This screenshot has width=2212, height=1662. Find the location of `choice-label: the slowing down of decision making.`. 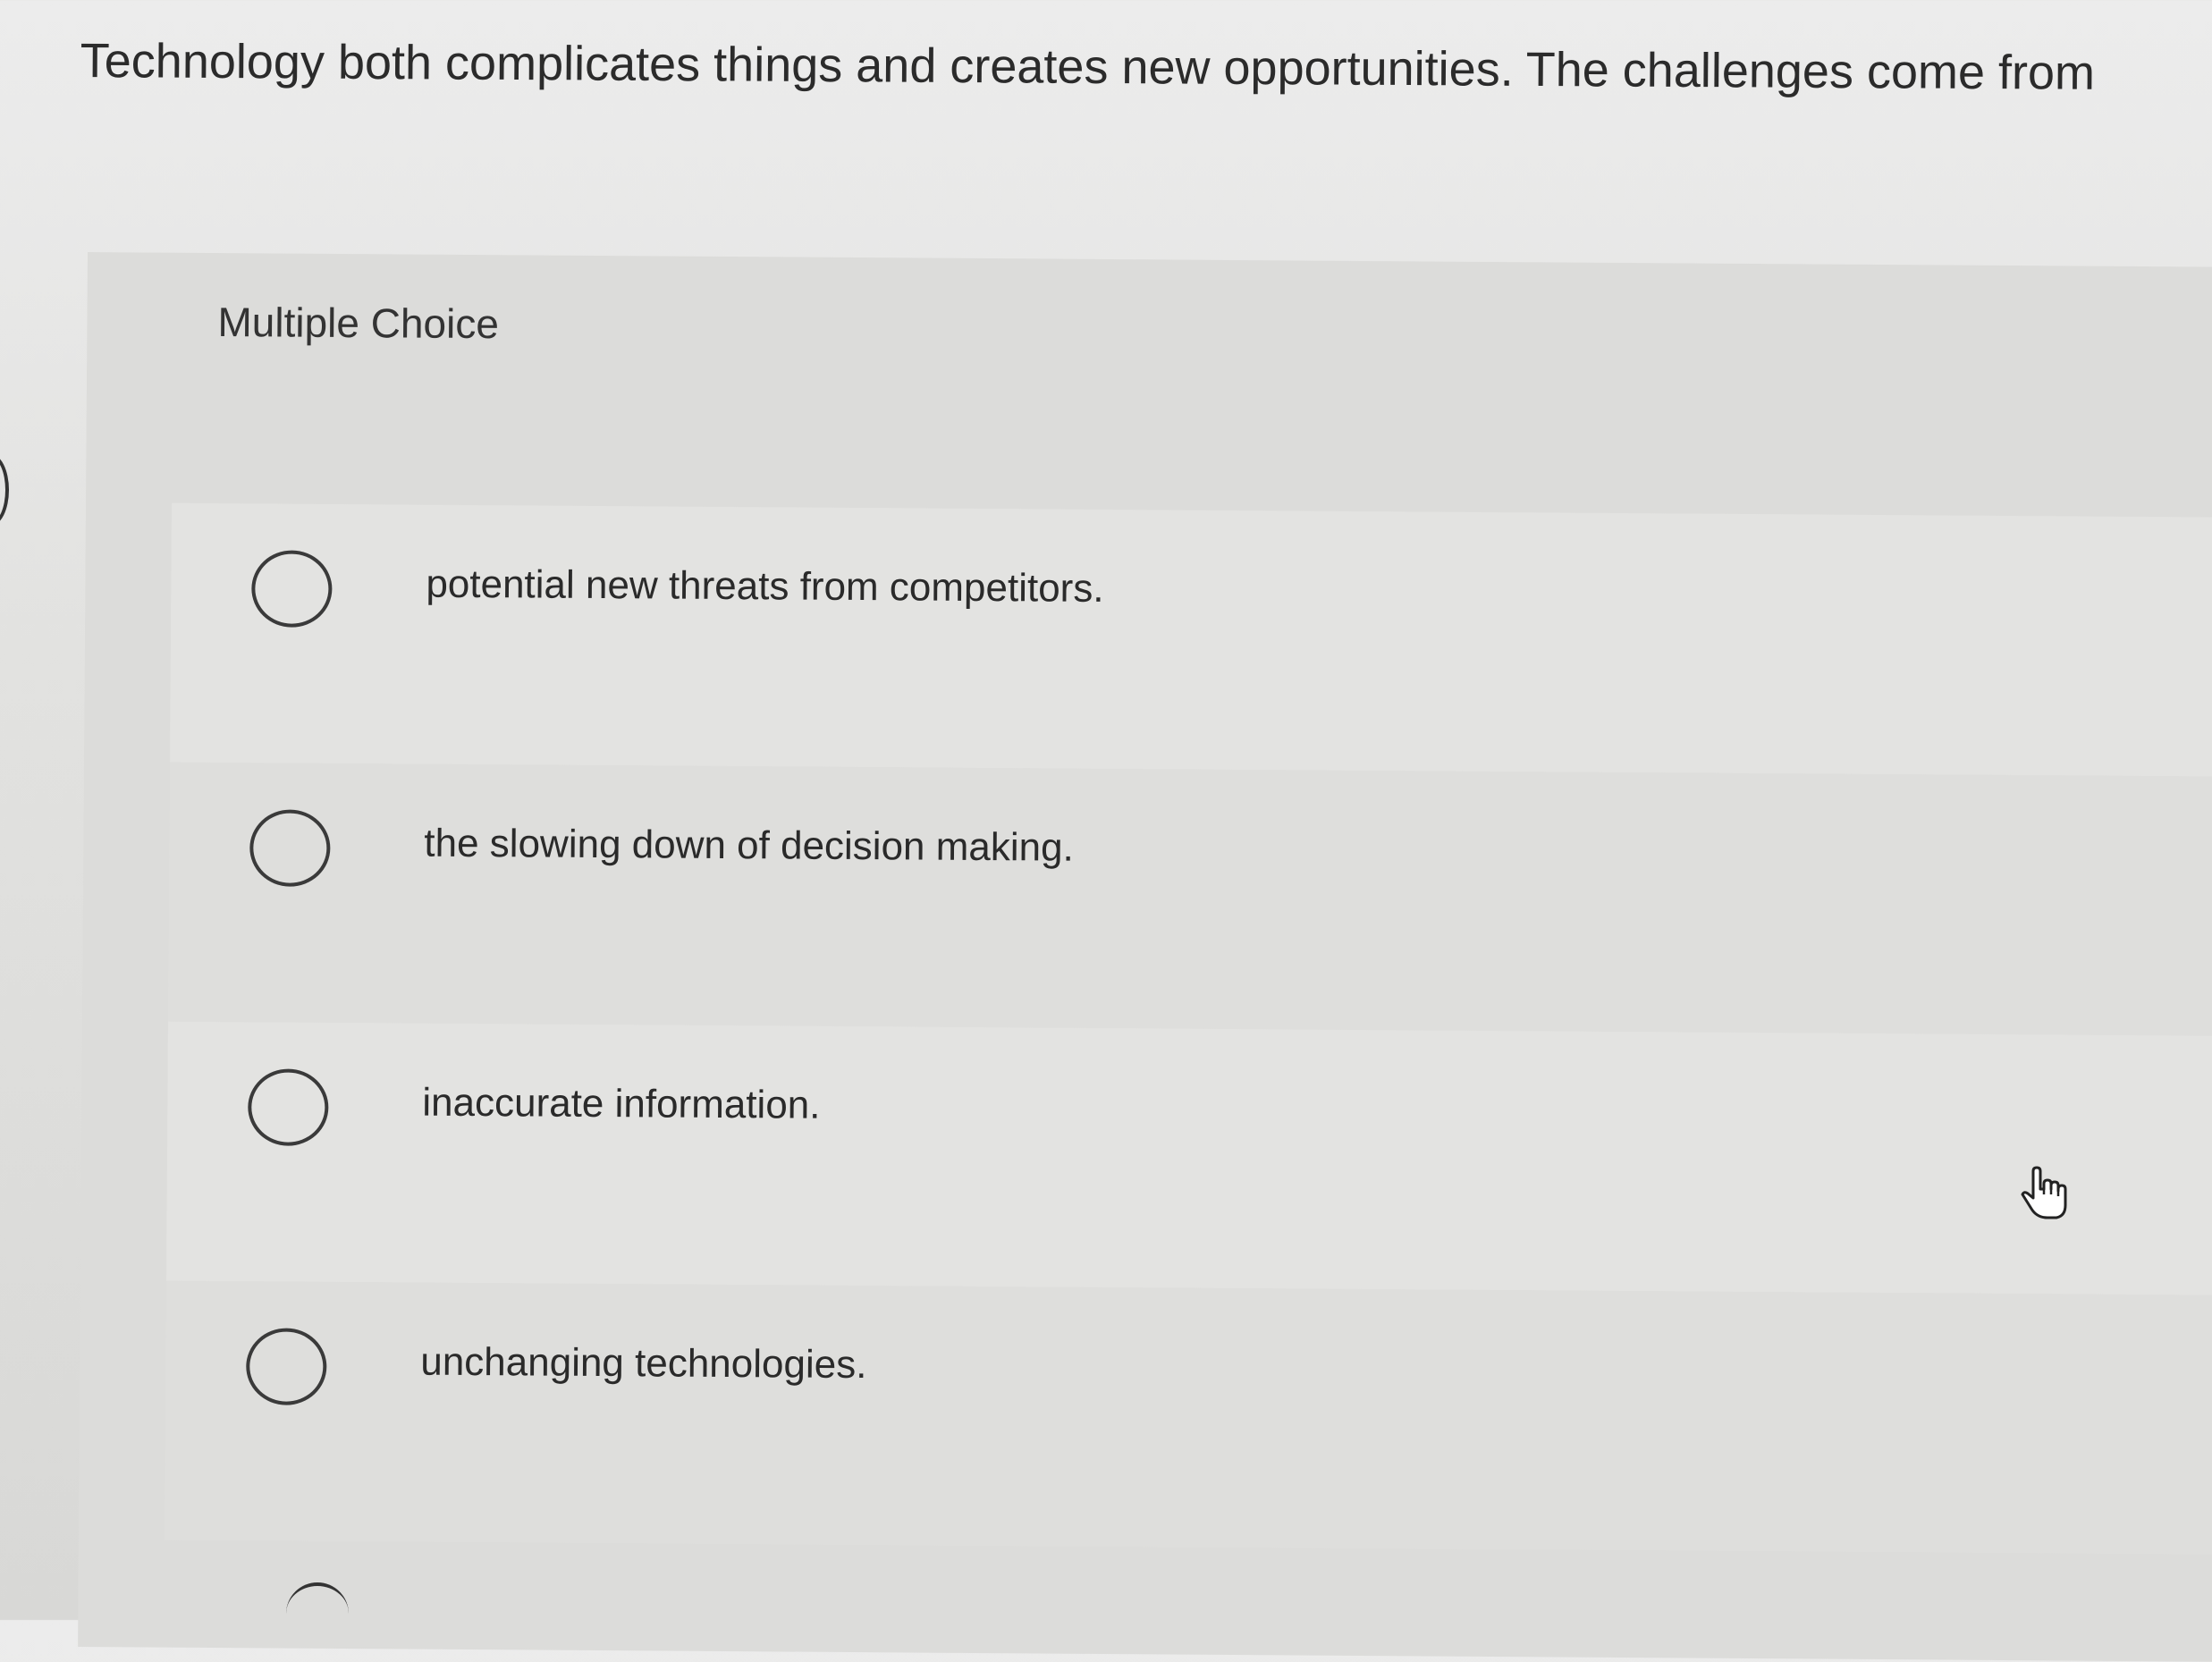

choice-label: the slowing down of decision making. is located at coordinates (749, 846).